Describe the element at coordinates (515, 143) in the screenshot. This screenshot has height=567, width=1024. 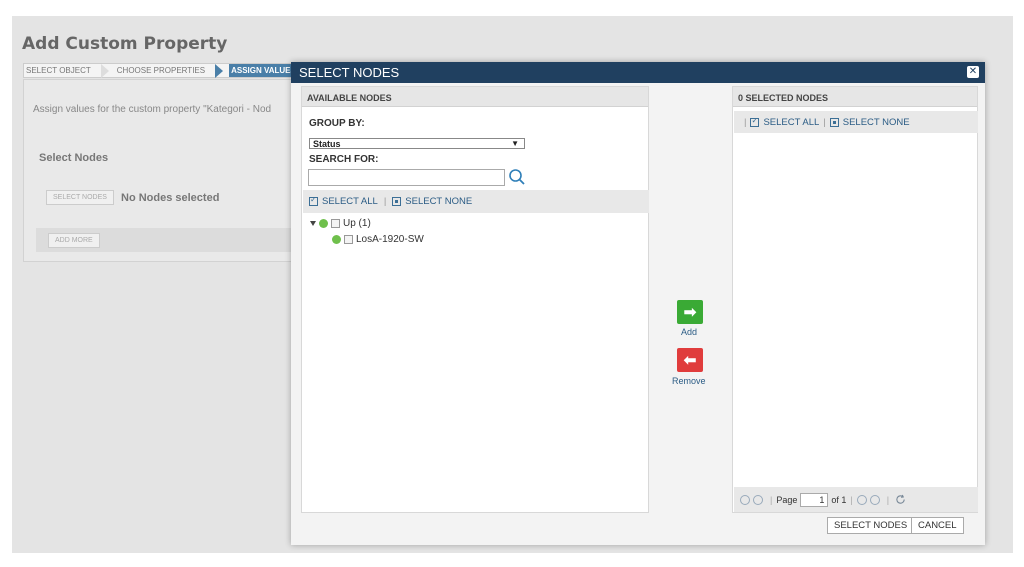
I see `dropdown-caret-icon: ▼` at that location.